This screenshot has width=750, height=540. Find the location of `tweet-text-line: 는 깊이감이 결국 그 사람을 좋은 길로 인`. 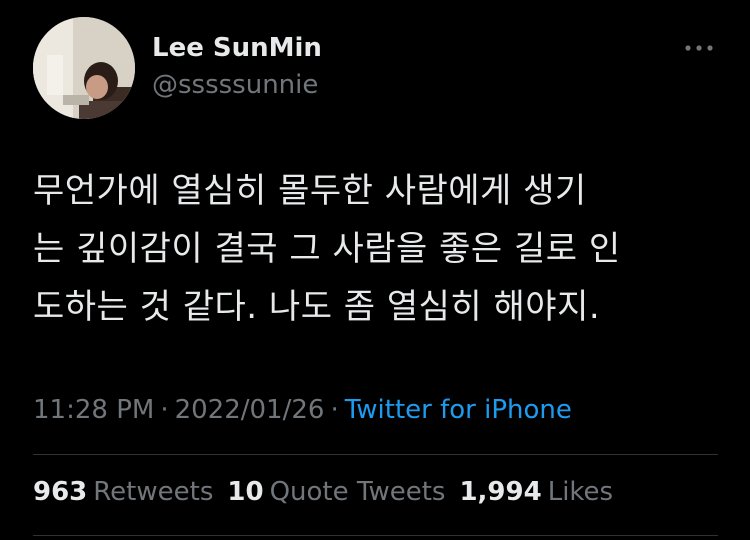

tweet-text-line: 는 깊이감이 결국 그 사람을 좋은 길로 인 is located at coordinates (327, 249).